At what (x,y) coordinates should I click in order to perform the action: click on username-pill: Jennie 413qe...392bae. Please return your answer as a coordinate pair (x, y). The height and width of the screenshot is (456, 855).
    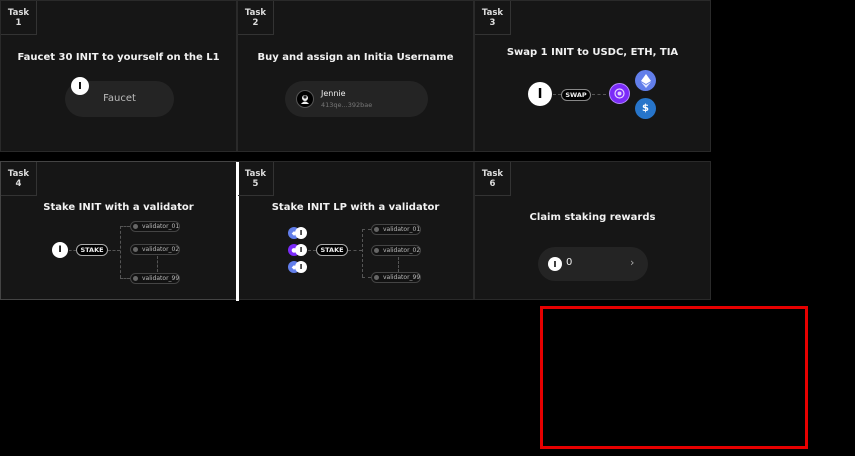
    Looking at the image, I should click on (356, 99).